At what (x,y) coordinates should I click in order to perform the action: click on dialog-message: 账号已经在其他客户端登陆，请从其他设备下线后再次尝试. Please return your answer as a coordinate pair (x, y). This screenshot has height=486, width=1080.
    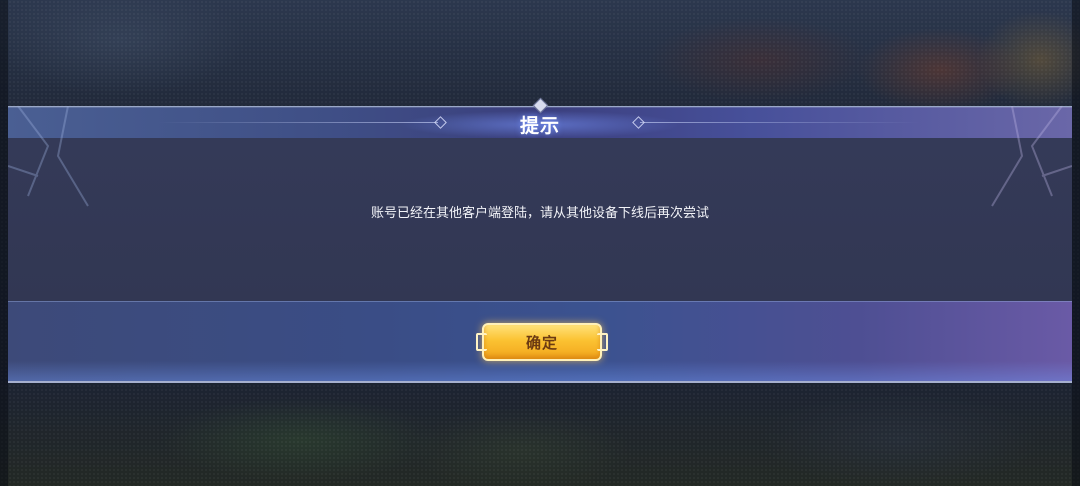
    Looking at the image, I should click on (539, 213).